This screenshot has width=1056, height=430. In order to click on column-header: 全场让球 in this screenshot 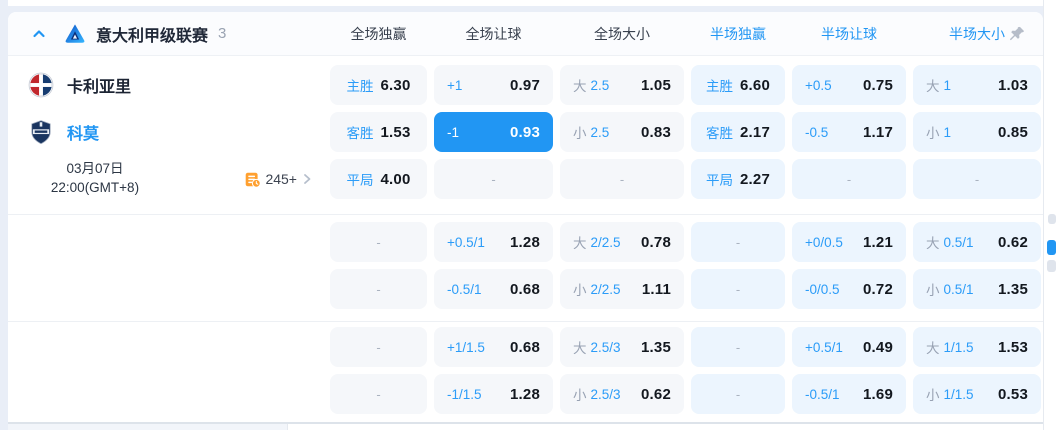, I will do `click(493, 34)`.